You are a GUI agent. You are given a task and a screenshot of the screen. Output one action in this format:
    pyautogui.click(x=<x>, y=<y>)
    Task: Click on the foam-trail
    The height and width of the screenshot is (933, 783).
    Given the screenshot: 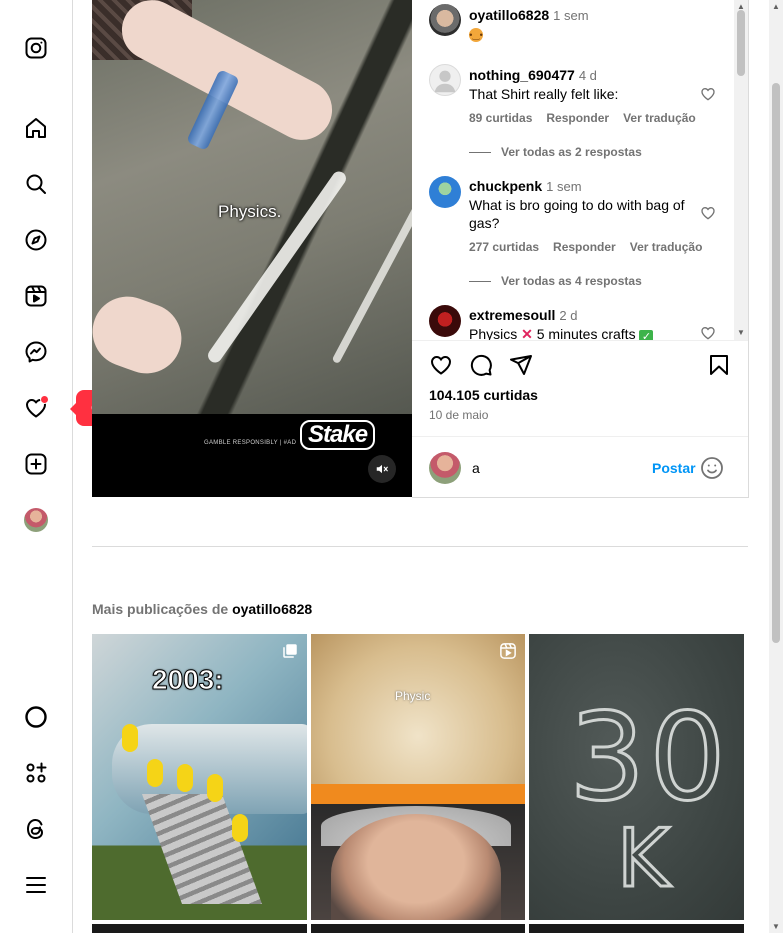 What is the action you would take?
    pyautogui.click(x=277, y=267)
    